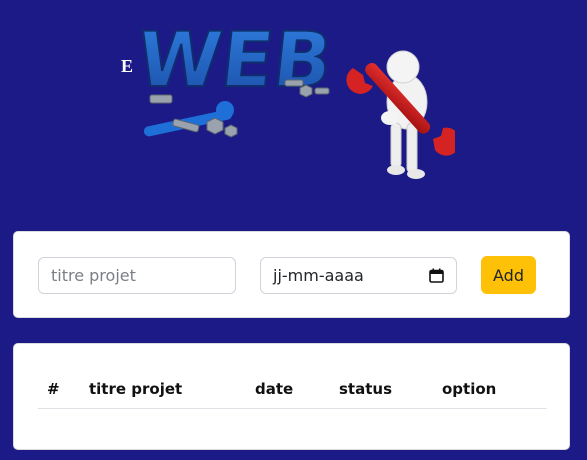  Describe the element at coordinates (127, 66) in the screenshot. I see `banner-small-text: E` at that location.